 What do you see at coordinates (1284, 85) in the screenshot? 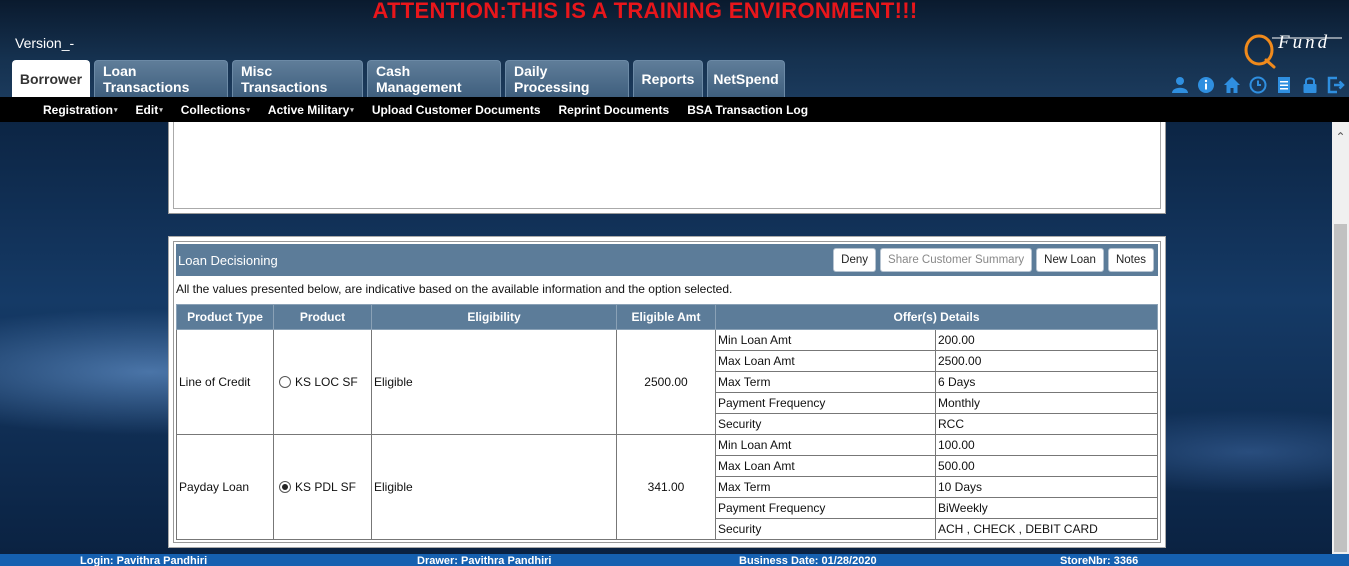
I see `document-icon` at bounding box center [1284, 85].